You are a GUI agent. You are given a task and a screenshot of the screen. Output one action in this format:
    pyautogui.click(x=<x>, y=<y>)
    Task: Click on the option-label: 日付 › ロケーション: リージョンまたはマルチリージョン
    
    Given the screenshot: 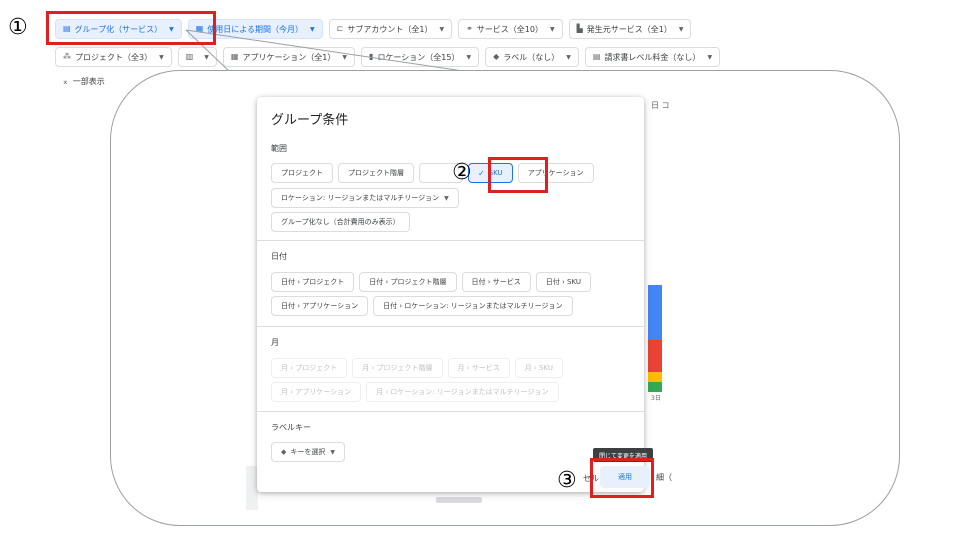 What is the action you would take?
    pyautogui.click(x=473, y=306)
    